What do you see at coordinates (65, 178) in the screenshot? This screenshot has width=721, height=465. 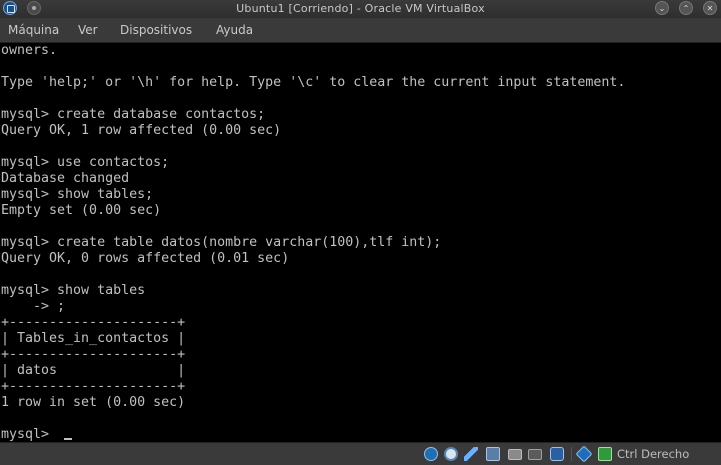 I see `terminal-line: Database changed` at bounding box center [65, 178].